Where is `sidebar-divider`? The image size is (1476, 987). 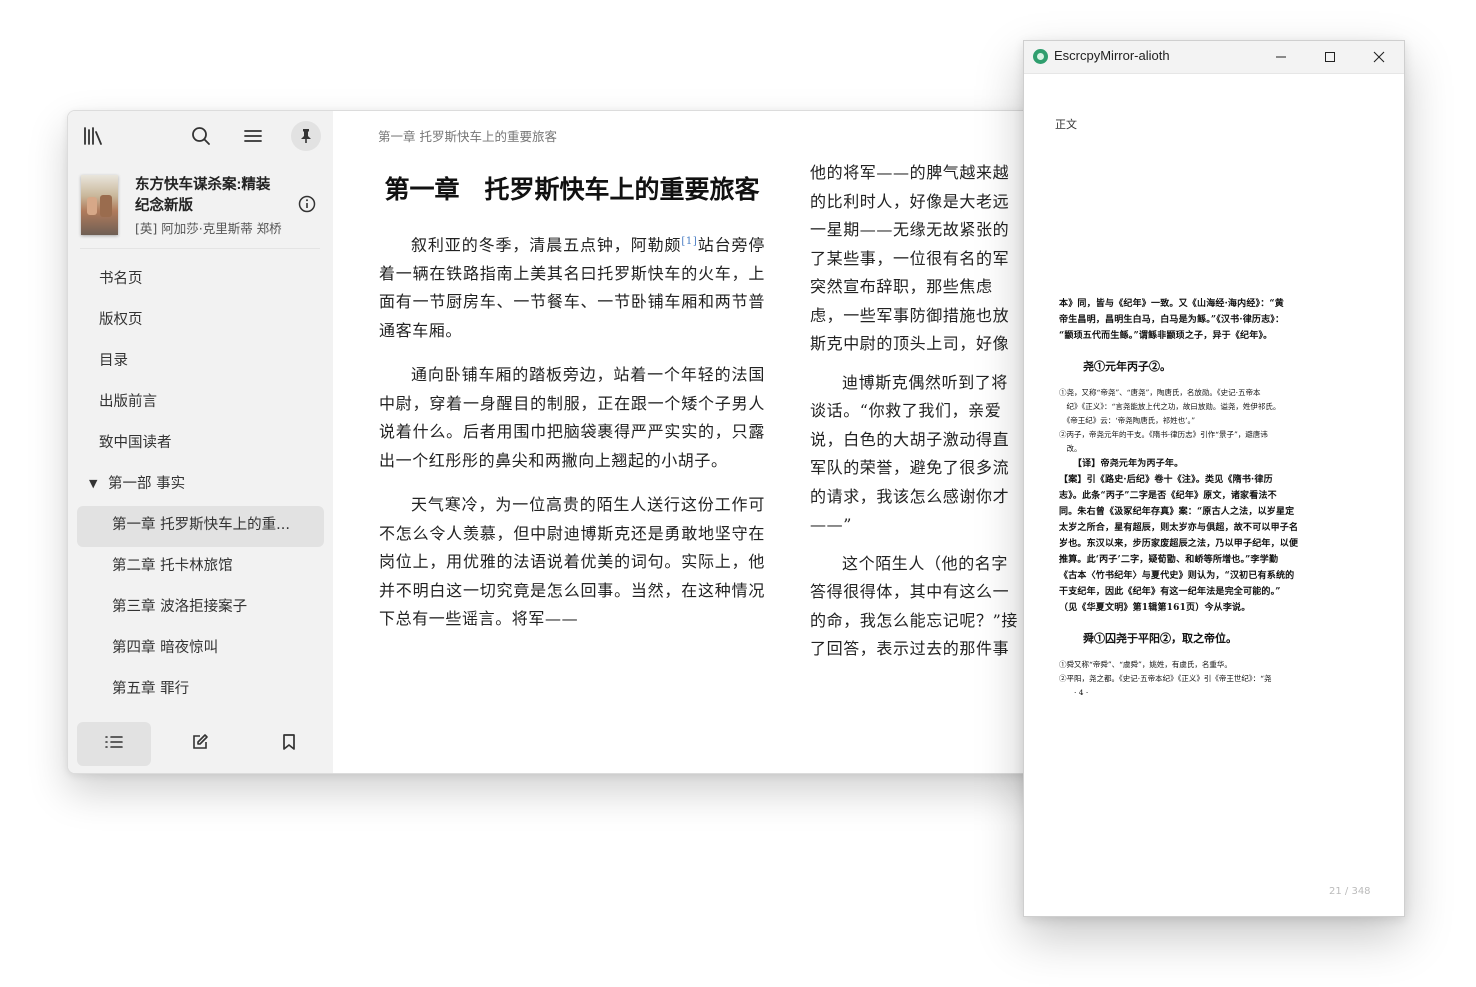
sidebar-divider is located at coordinates (200, 248).